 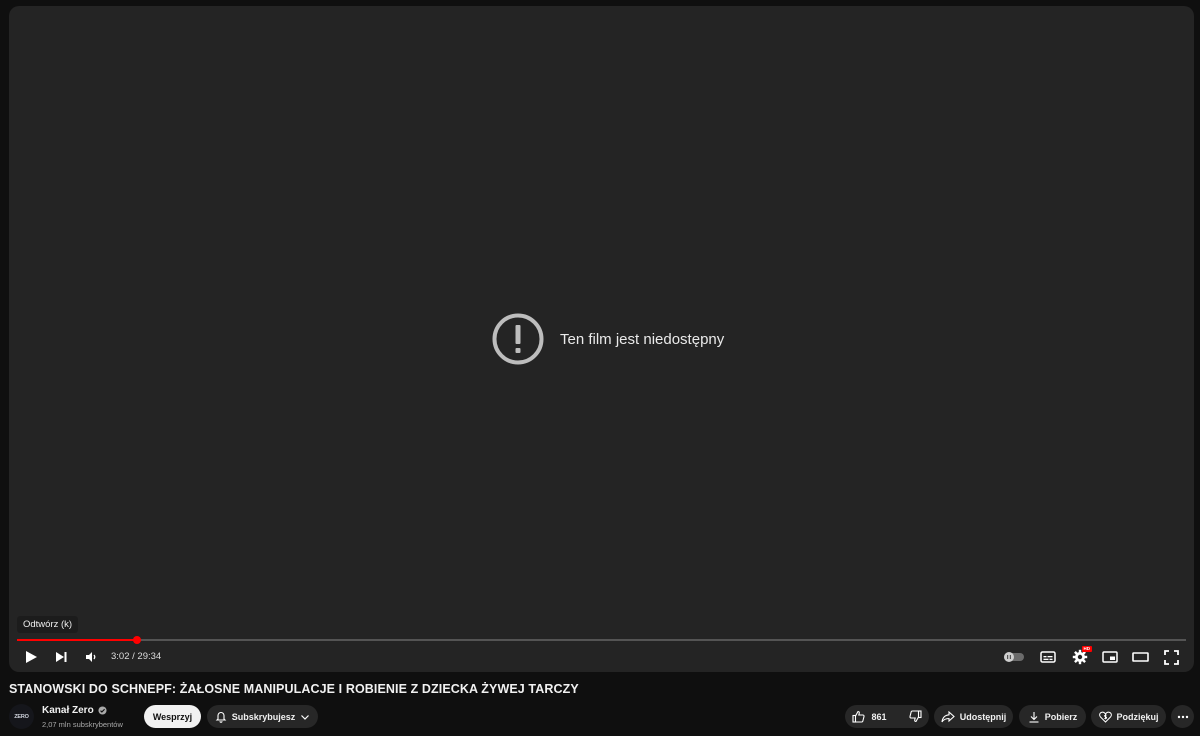 I want to click on avatar-logo-text: ZERO, so click(x=21, y=716).